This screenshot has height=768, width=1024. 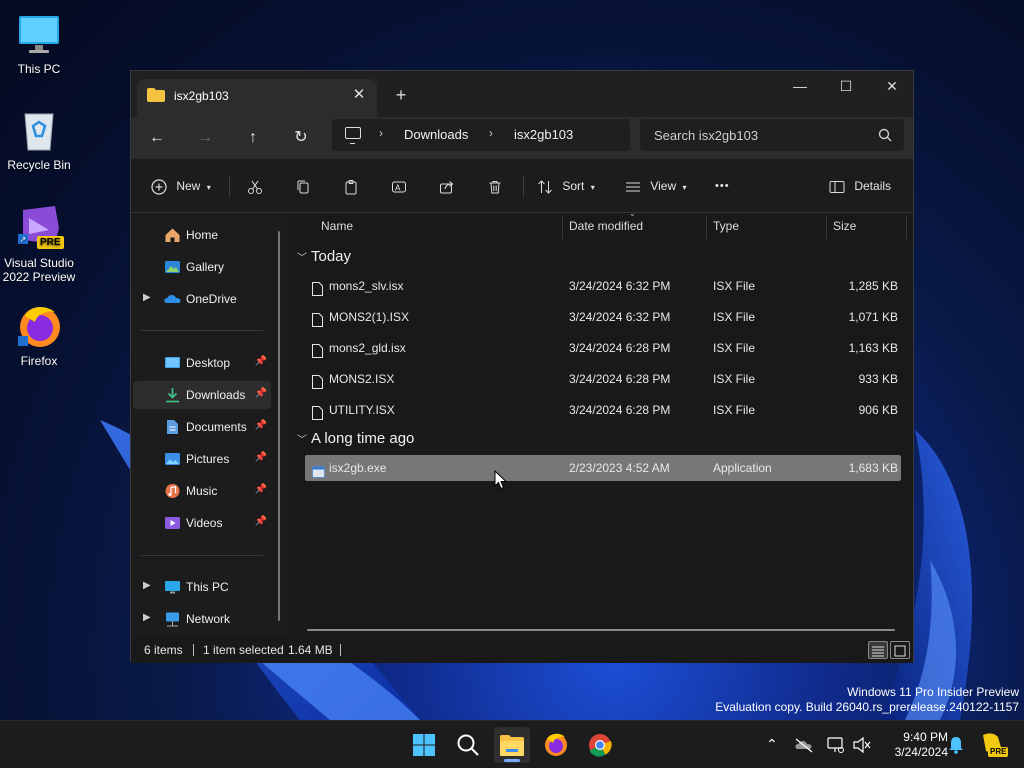 I want to click on back-button: ←, so click(x=157, y=138).